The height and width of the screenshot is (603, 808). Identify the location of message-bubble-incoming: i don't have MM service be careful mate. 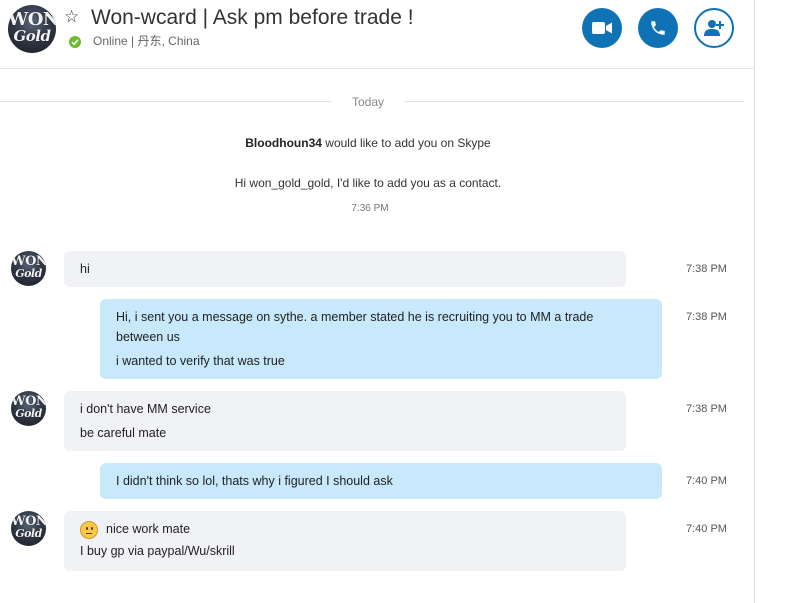
(345, 421).